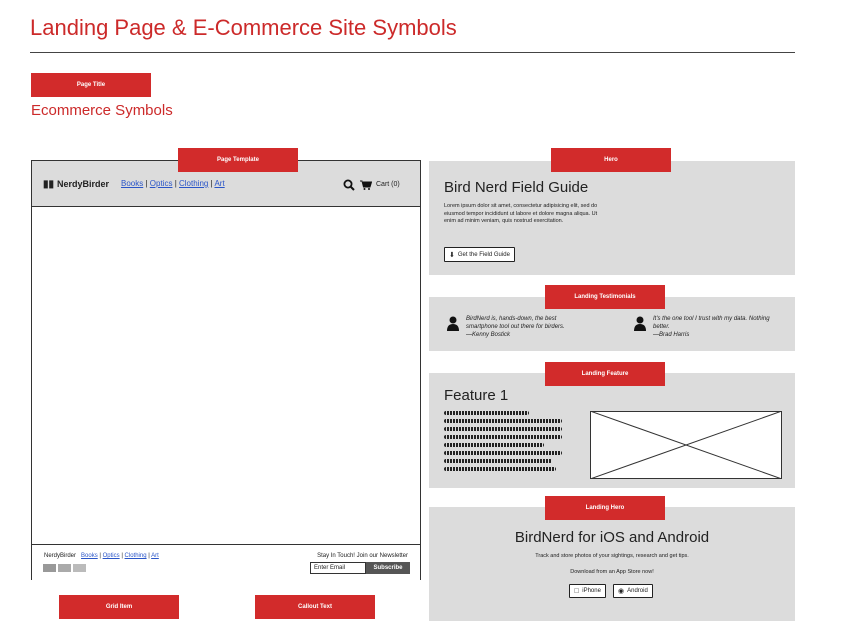 The height and width of the screenshot is (622, 843). I want to click on title-divider, so click(412, 52).